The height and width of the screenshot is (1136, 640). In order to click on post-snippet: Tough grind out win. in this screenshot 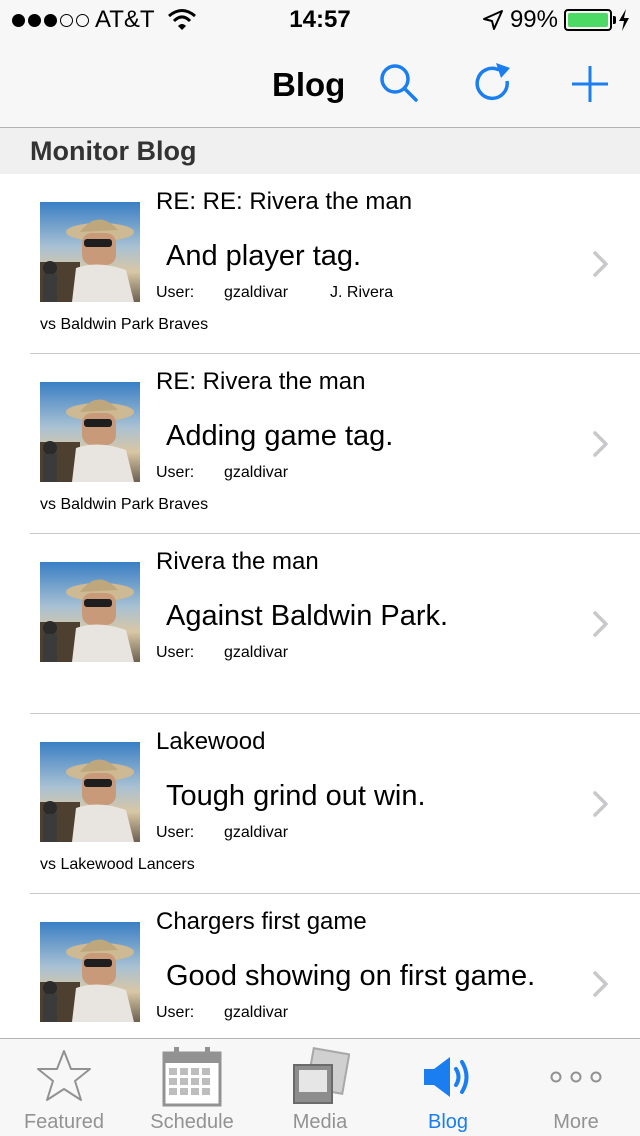, I will do `click(296, 796)`.